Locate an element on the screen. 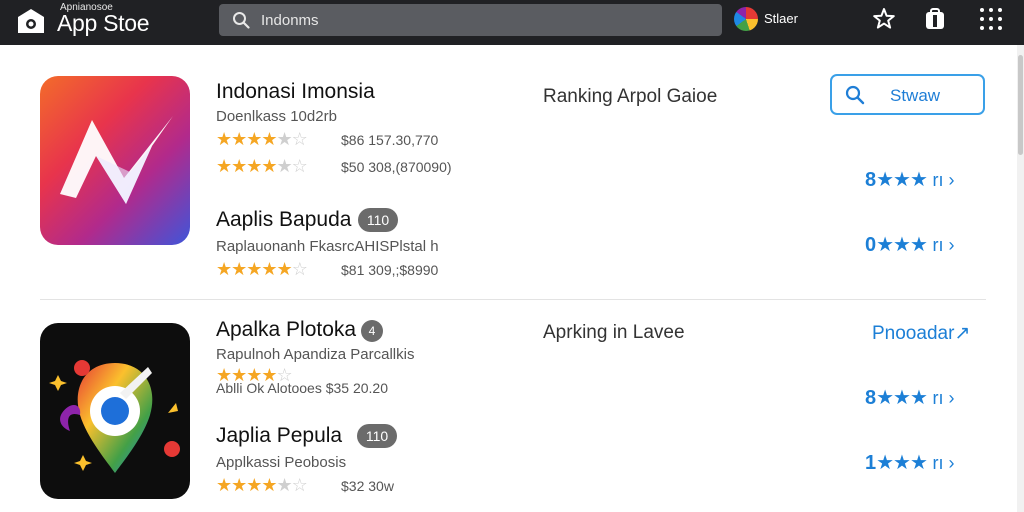 The width and height of the screenshot is (1024, 512). store-button-label: Stwaw is located at coordinates (915, 95).